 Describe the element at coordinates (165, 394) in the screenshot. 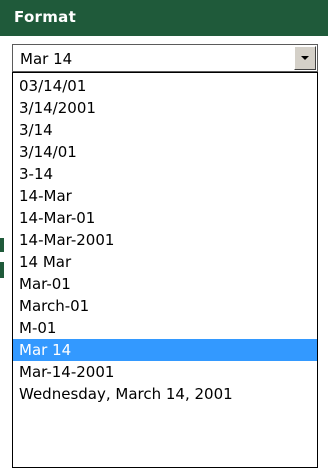

I see `list-item: Wednesday, March 14, 2001` at that location.